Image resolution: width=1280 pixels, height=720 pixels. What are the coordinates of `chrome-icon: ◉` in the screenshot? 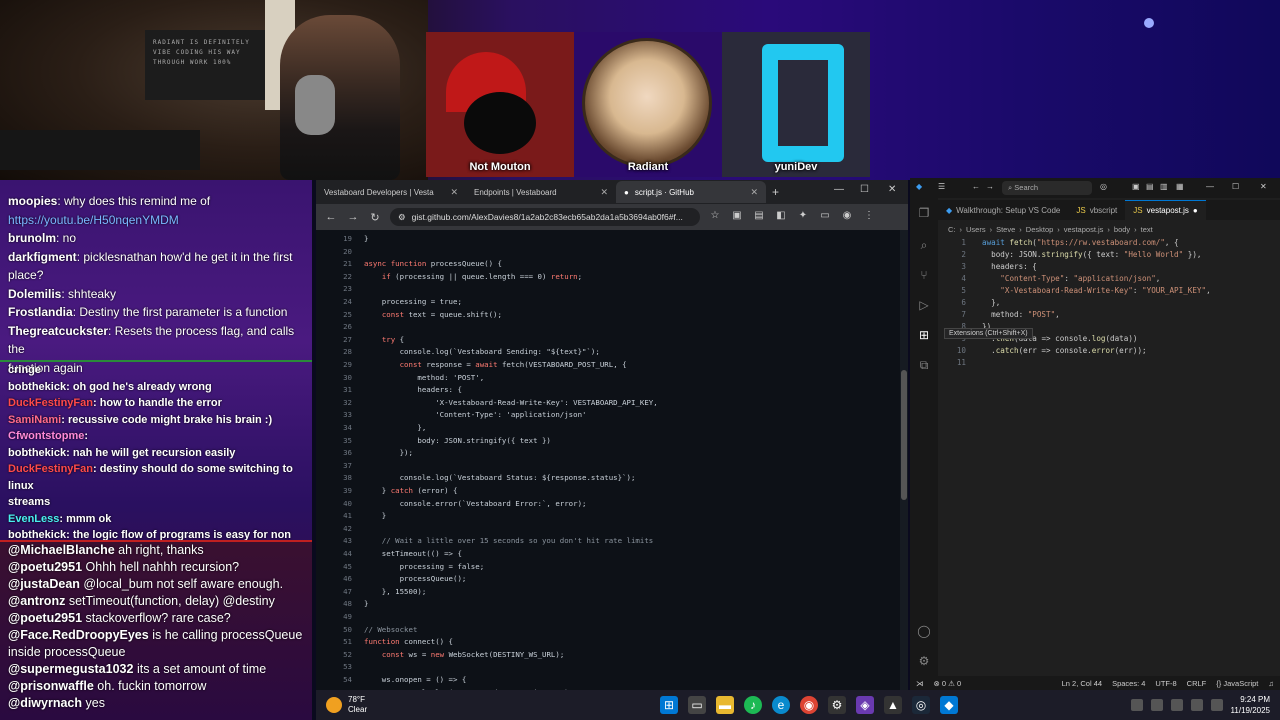 It's located at (809, 705).